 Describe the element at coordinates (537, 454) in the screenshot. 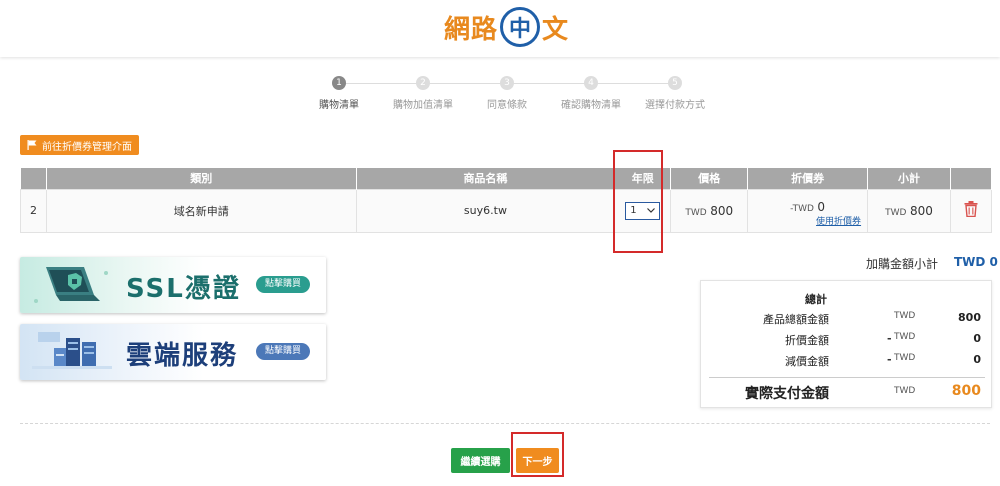

I see `next-step-highlight-box` at that location.